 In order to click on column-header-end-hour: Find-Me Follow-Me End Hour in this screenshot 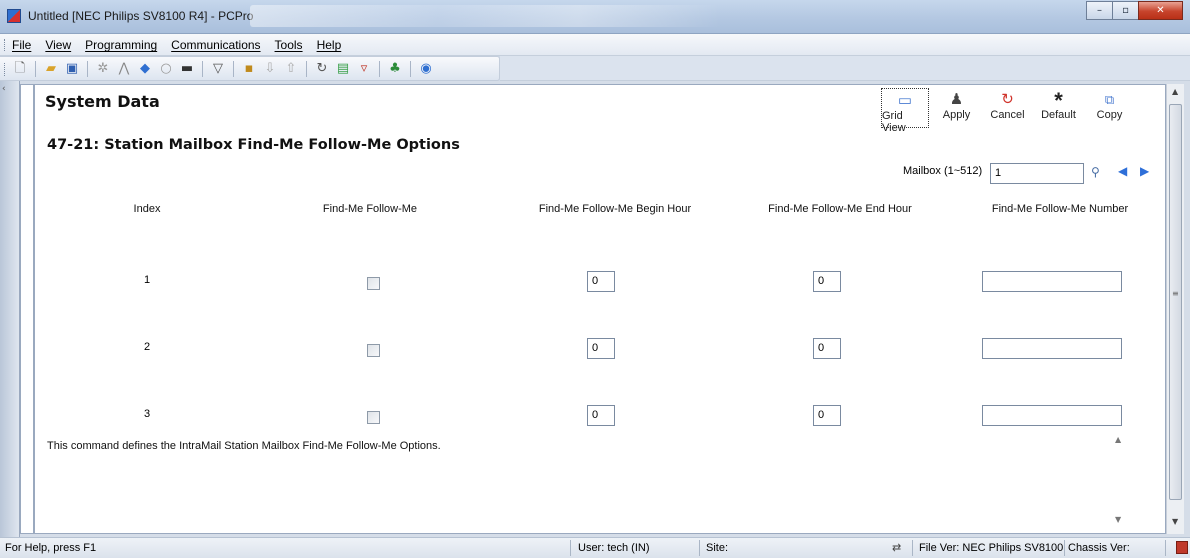, I will do `click(840, 209)`.